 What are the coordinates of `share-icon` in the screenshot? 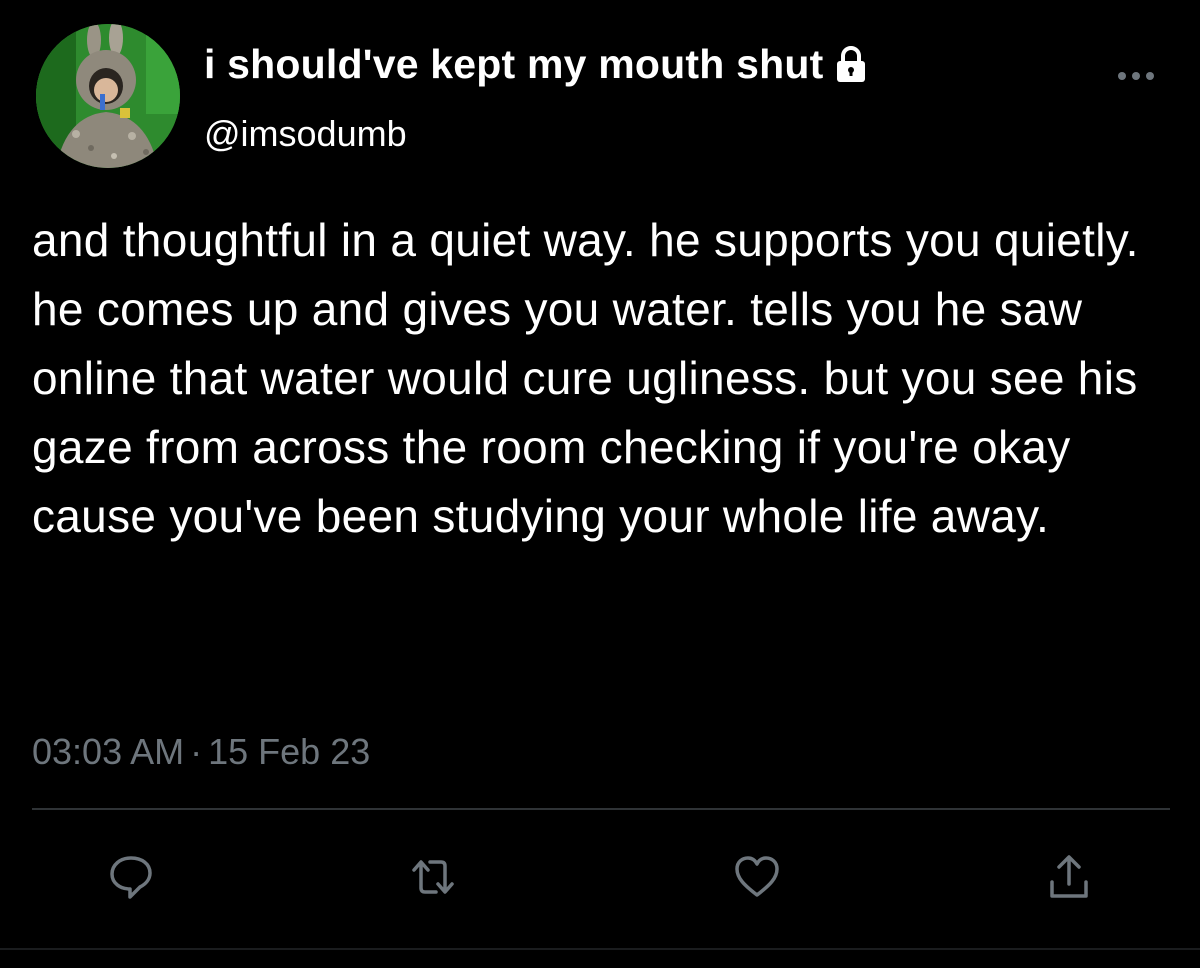 It's located at (1069, 877).